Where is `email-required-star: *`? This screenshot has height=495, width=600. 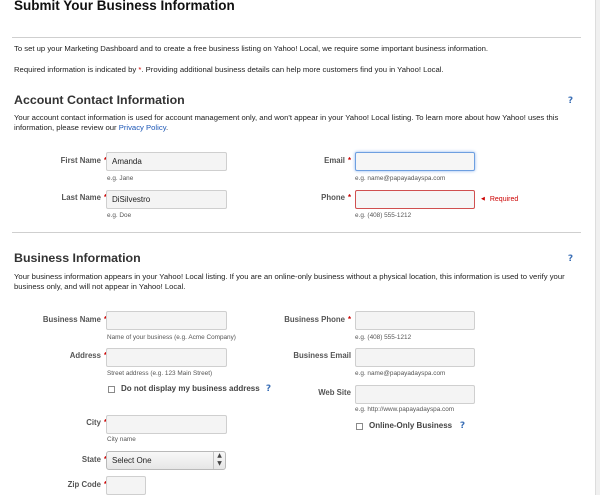
email-required-star: * is located at coordinates (349, 160).